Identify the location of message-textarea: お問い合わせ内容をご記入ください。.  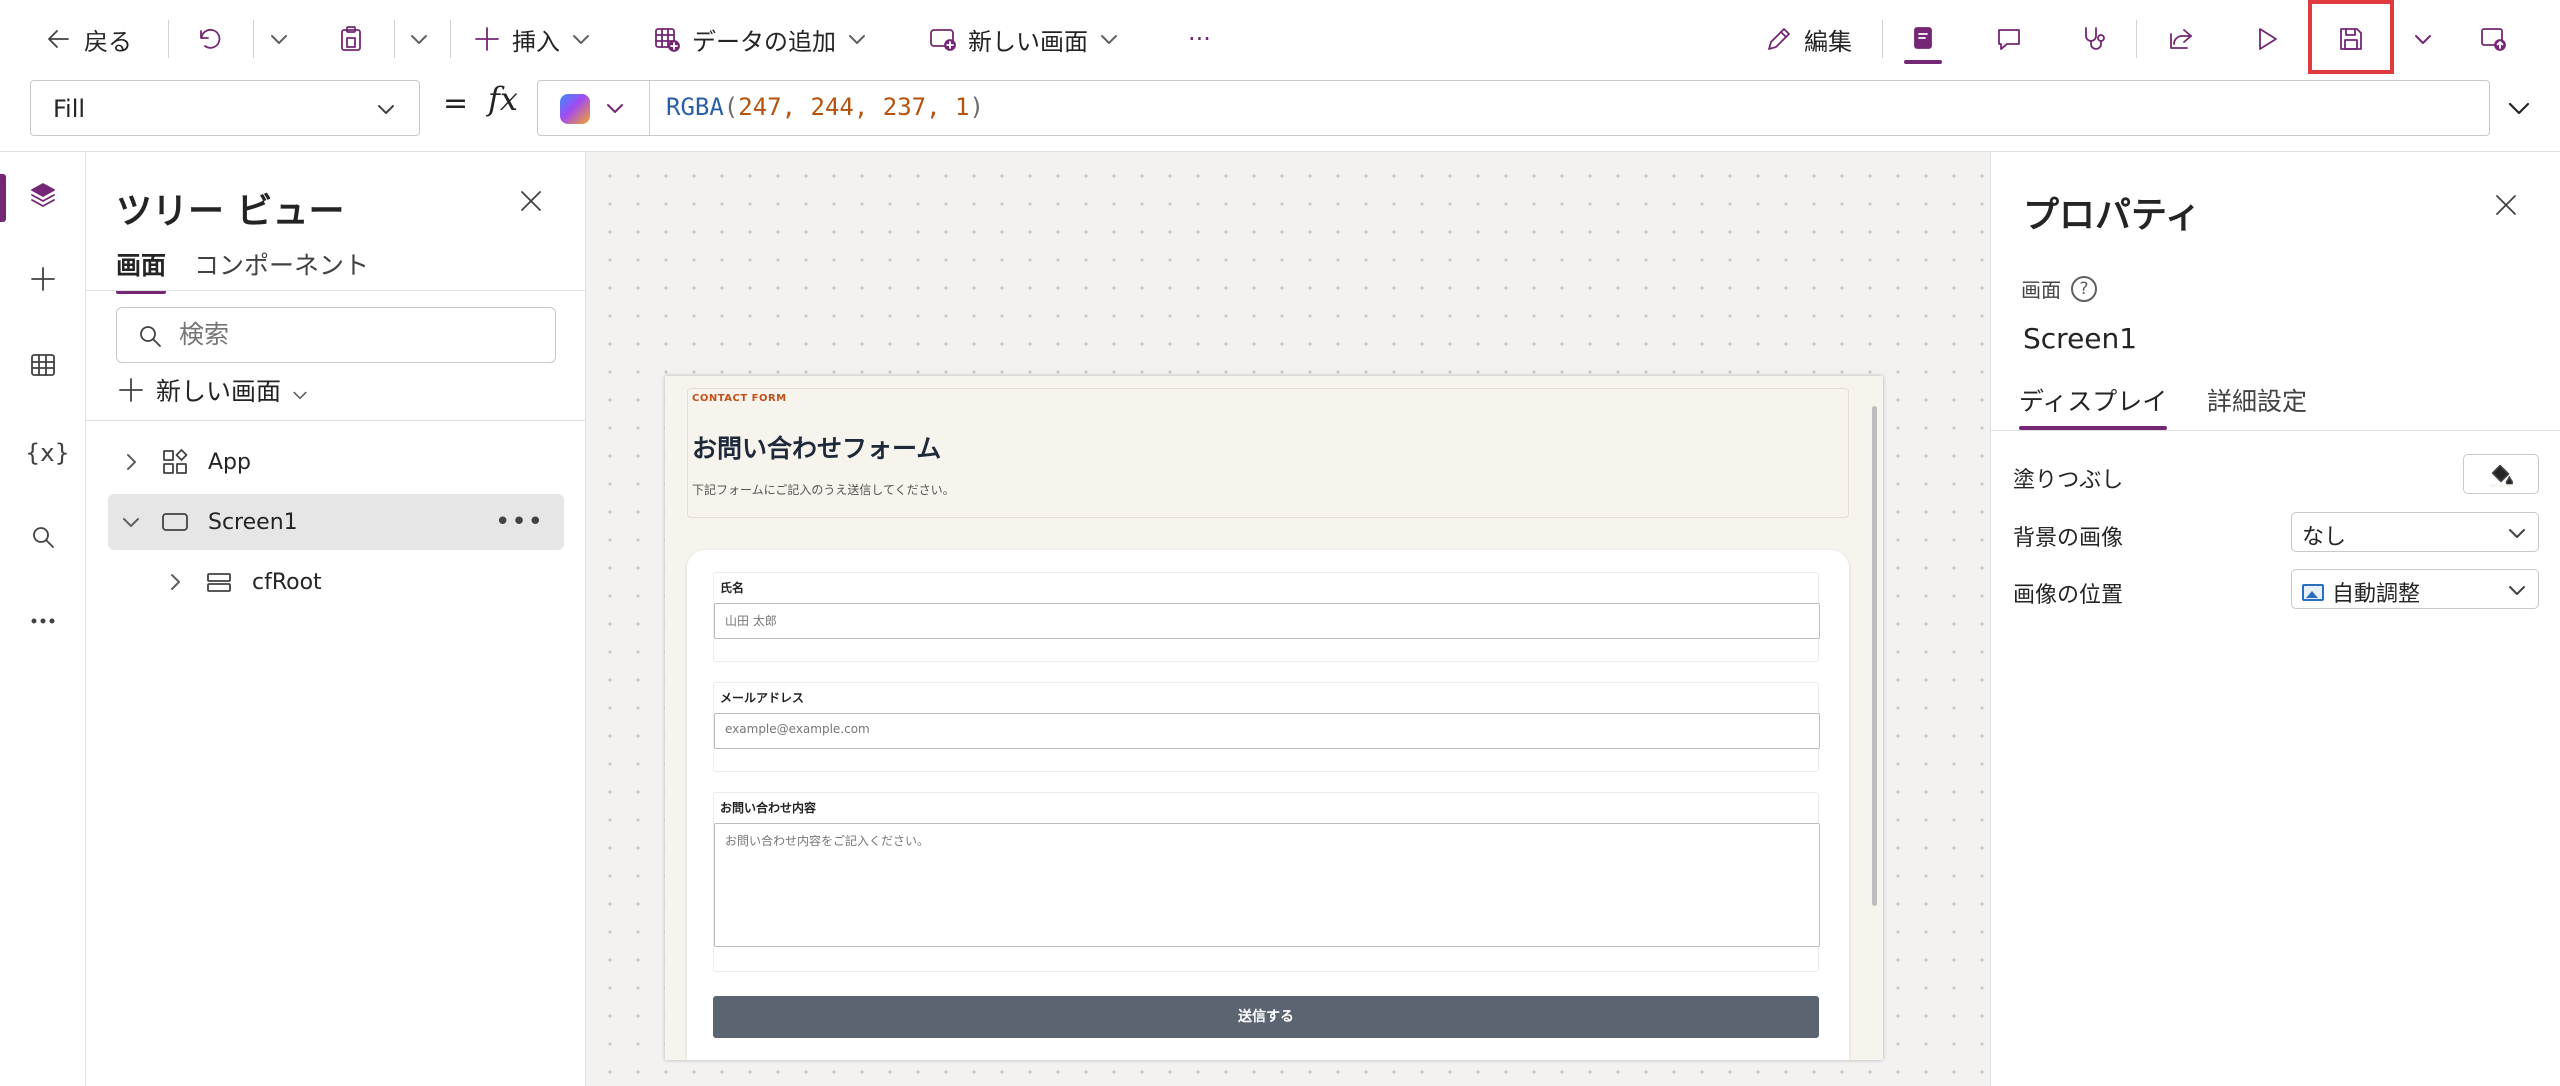
(1267, 885).